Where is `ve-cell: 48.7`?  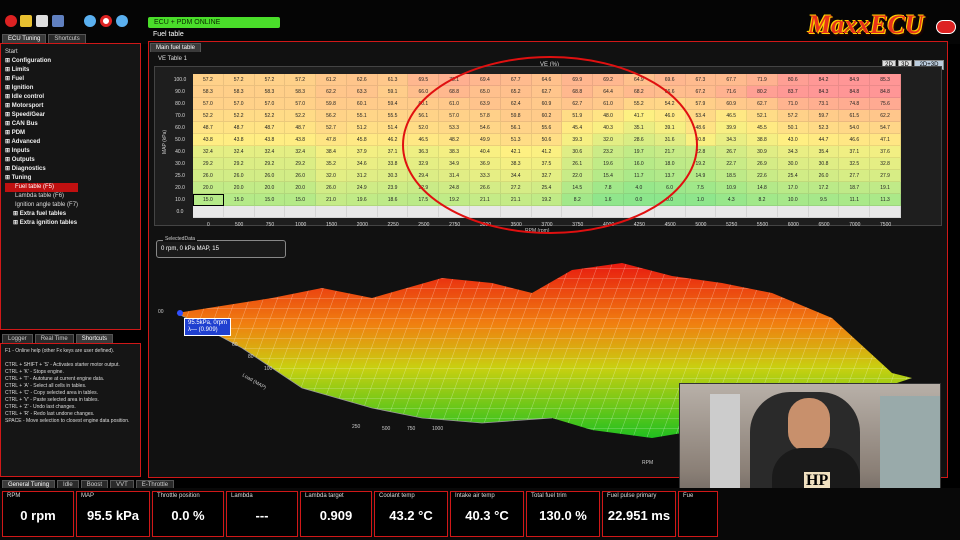 ve-cell: 48.7 is located at coordinates (239, 128).